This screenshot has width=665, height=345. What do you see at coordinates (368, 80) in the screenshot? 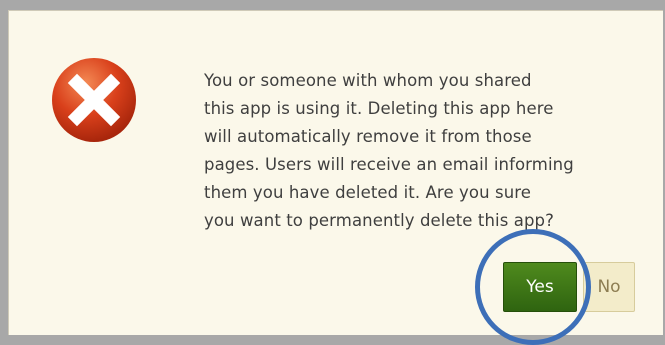
I see `message-line: You or someone with whom you shared` at bounding box center [368, 80].